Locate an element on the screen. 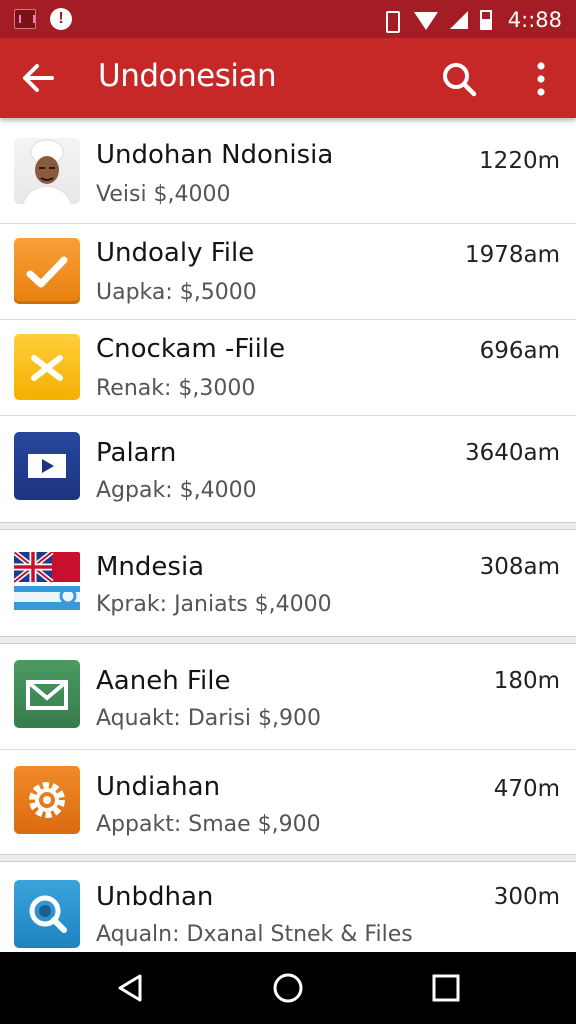 Image resolution: width=576 pixels, height=1024 pixels. nav-back-button is located at coordinates (130, 988).